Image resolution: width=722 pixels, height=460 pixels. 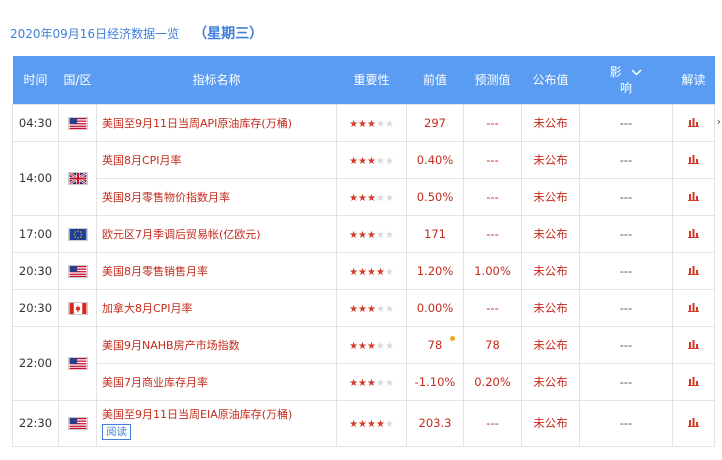 What do you see at coordinates (216, 344) in the screenshot?
I see `indicator-name: 美国9月NAHB房产市场指数` at bounding box center [216, 344].